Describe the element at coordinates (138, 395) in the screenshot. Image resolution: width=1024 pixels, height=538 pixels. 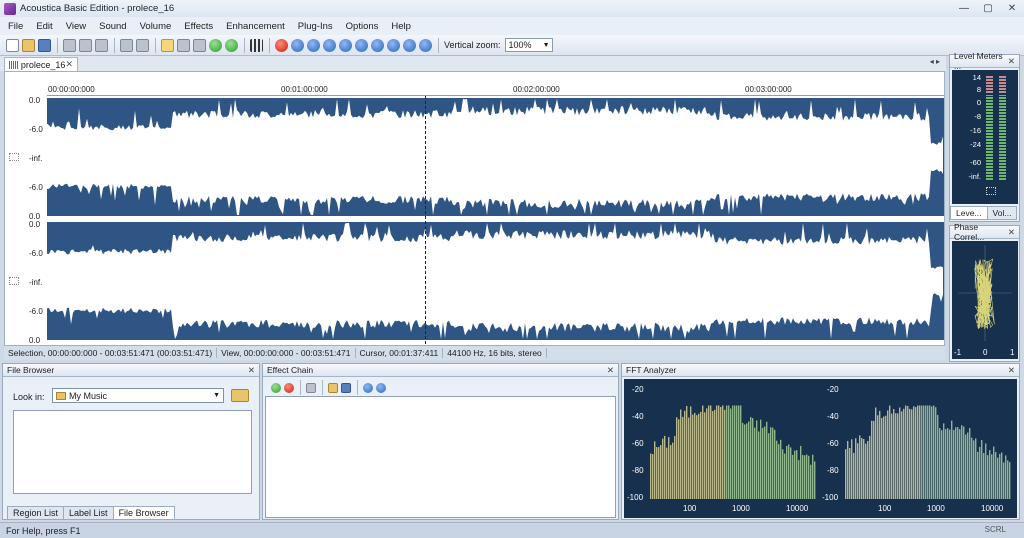
I see `look-in-select: My Music ▼` at that location.